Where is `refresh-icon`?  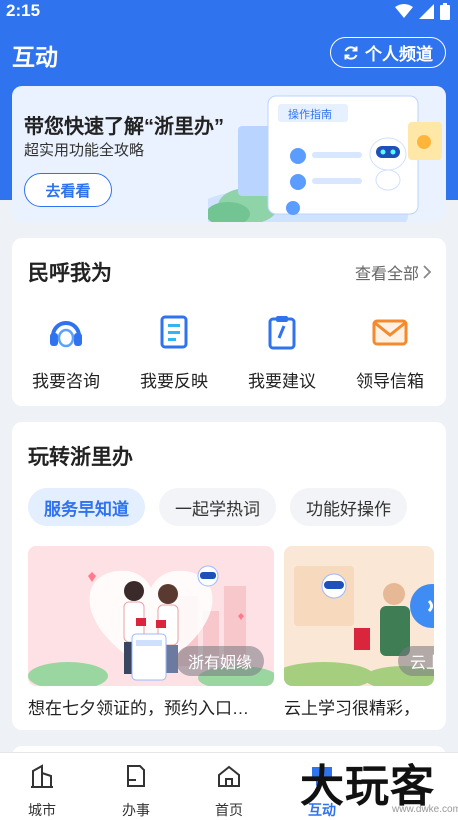
refresh-icon is located at coordinates (351, 52).